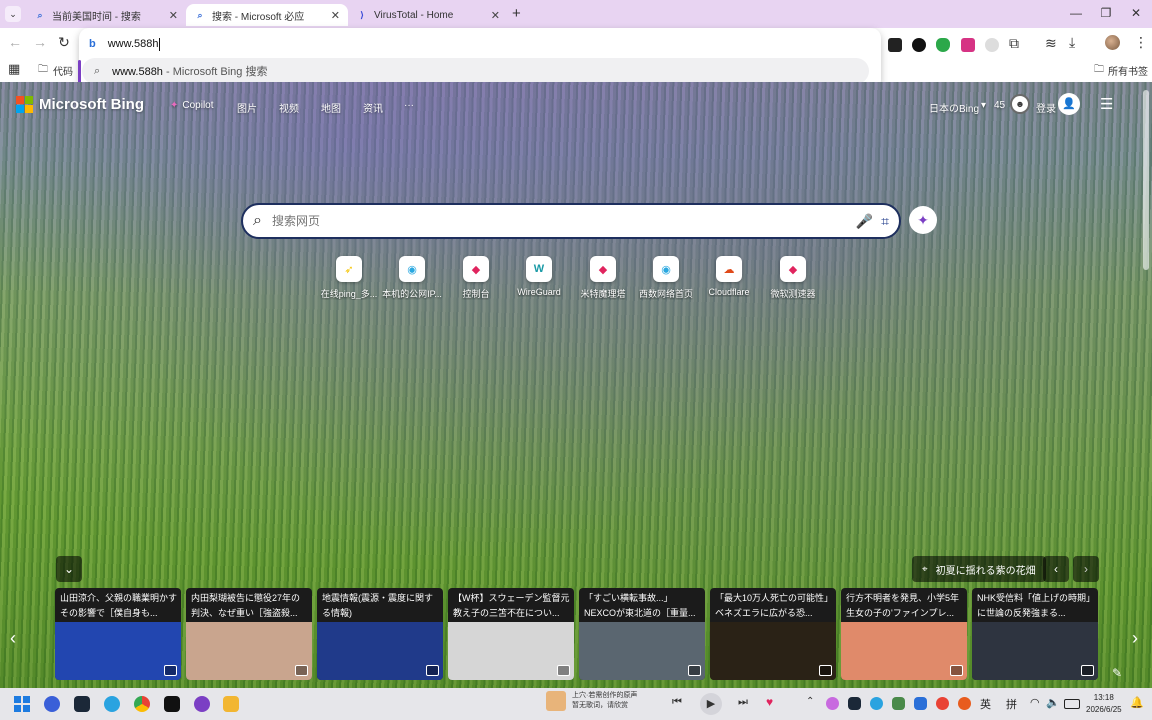 The image size is (1152, 720). Describe the element at coordinates (69, 569) in the screenshot. I see `collapse-feed-button: ⌄` at that location.